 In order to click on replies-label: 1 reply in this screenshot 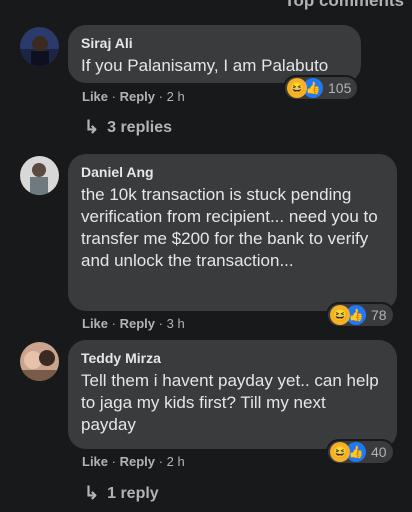, I will do `click(133, 493)`.